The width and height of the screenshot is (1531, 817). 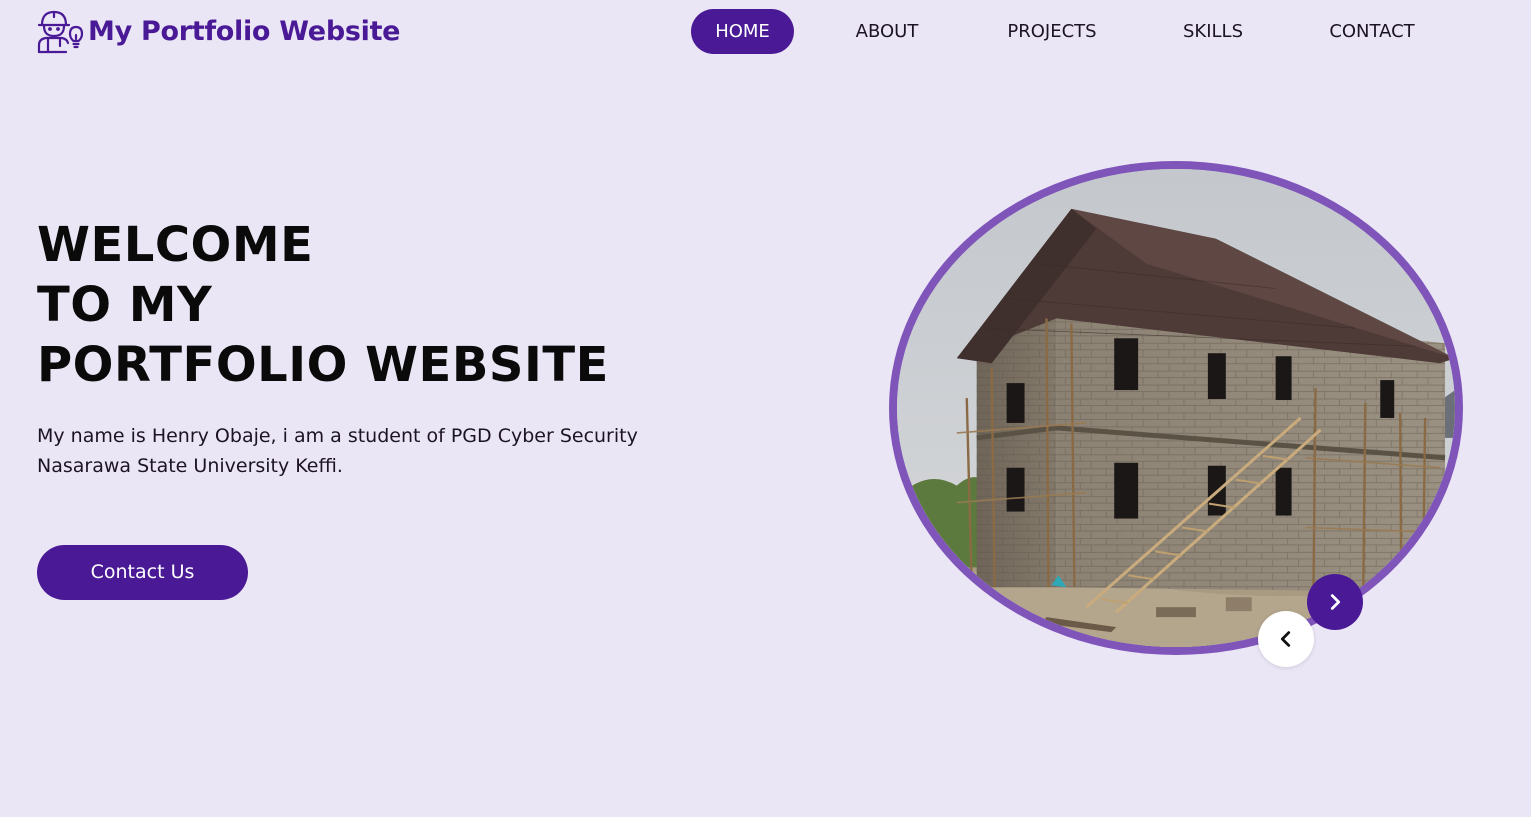 What do you see at coordinates (323, 365) in the screenshot?
I see `hero-title-line-3: PORTFOLIO WEBSITE` at bounding box center [323, 365].